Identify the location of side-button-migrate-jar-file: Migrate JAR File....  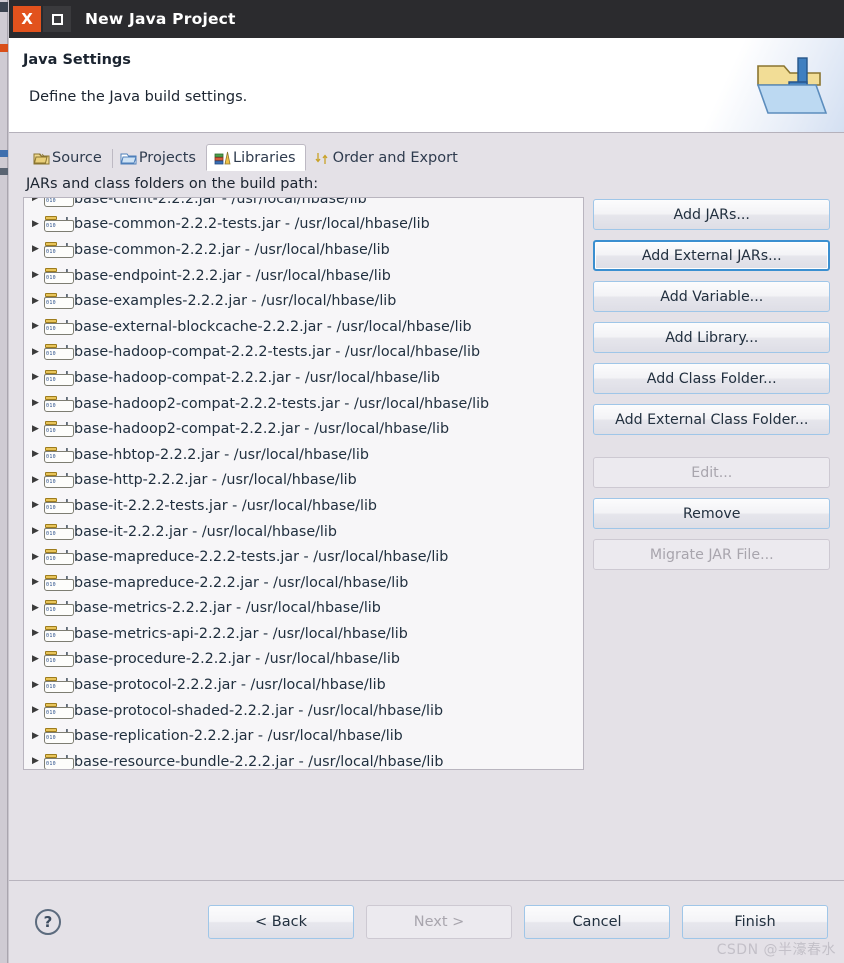
(711, 554).